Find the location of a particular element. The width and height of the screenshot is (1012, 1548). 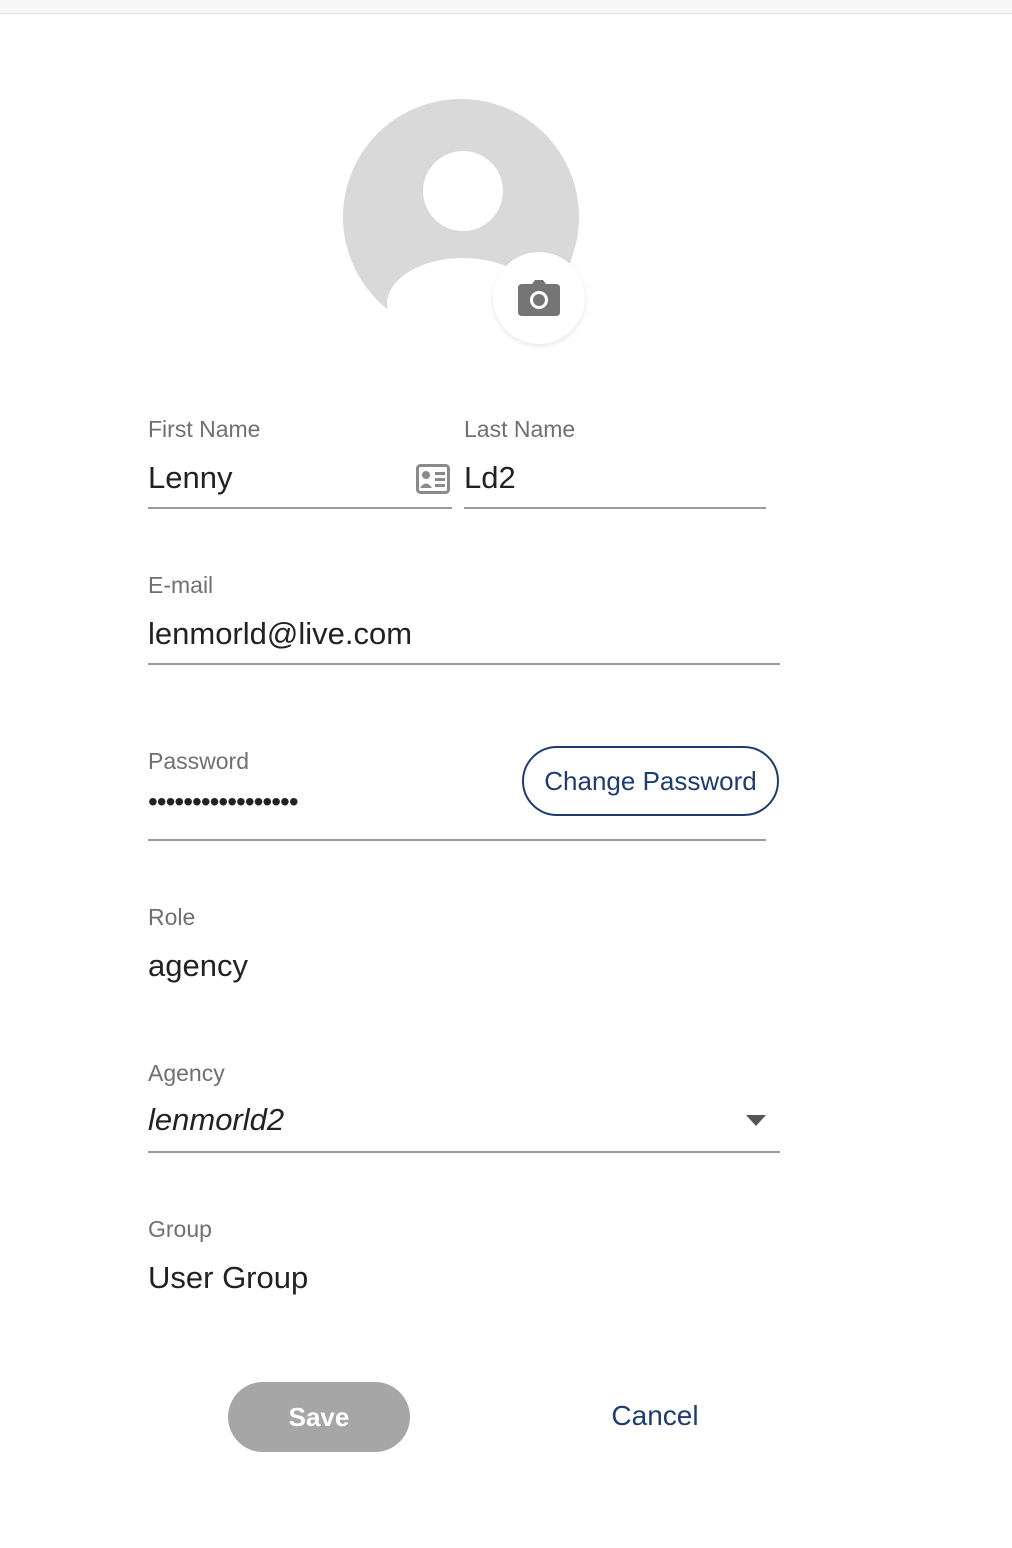

last-name-underline is located at coordinates (615, 508).